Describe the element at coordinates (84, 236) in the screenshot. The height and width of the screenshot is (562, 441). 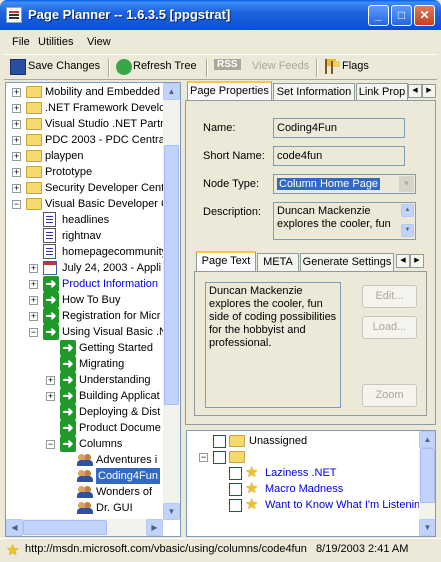
I see `tree-node: rightnav` at that location.